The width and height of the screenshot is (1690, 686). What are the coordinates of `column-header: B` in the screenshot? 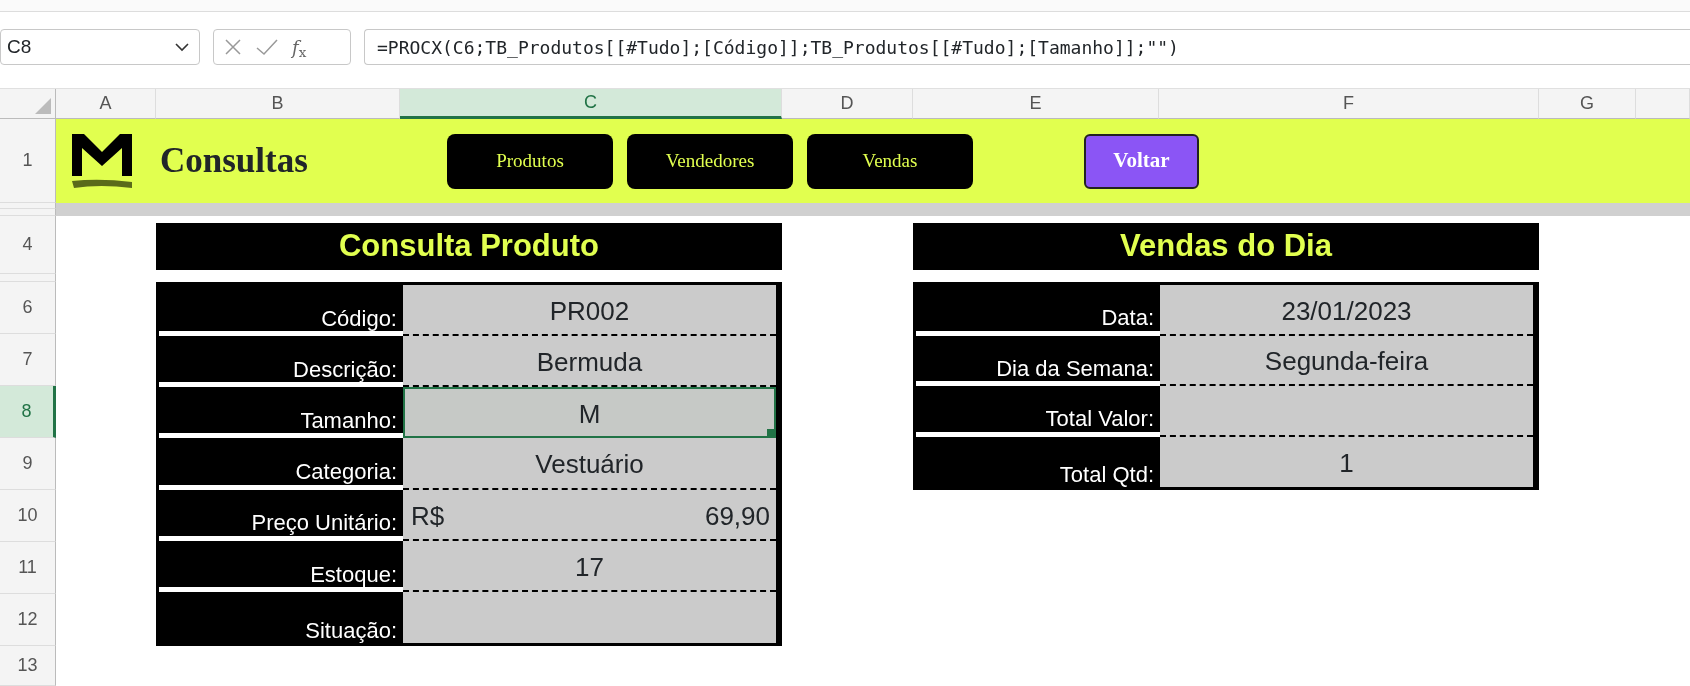 It's located at (278, 104).